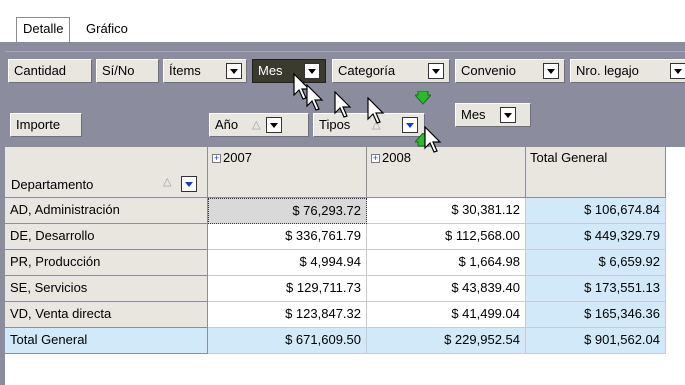 The image size is (685, 385). What do you see at coordinates (446, 172) in the screenshot?
I see `column-header-2008: +2008` at bounding box center [446, 172].